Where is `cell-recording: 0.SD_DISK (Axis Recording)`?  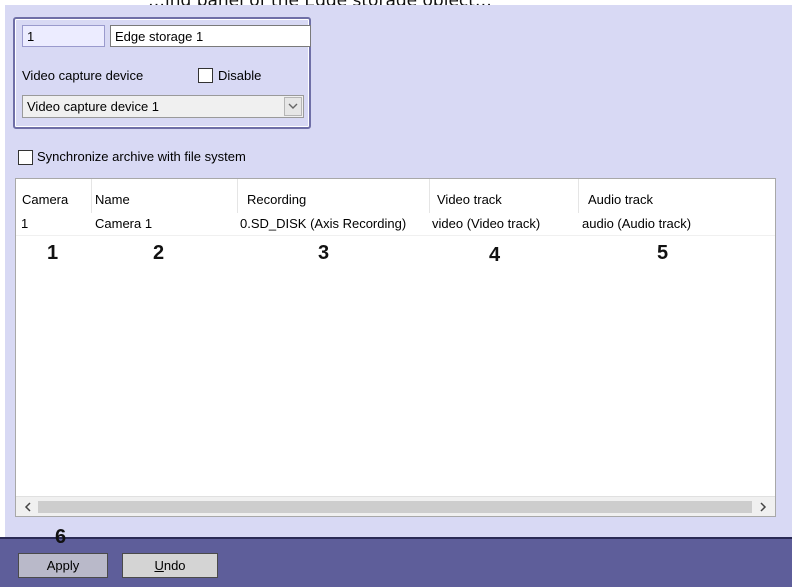 cell-recording: 0.SD_DISK (Axis Recording) is located at coordinates (323, 223).